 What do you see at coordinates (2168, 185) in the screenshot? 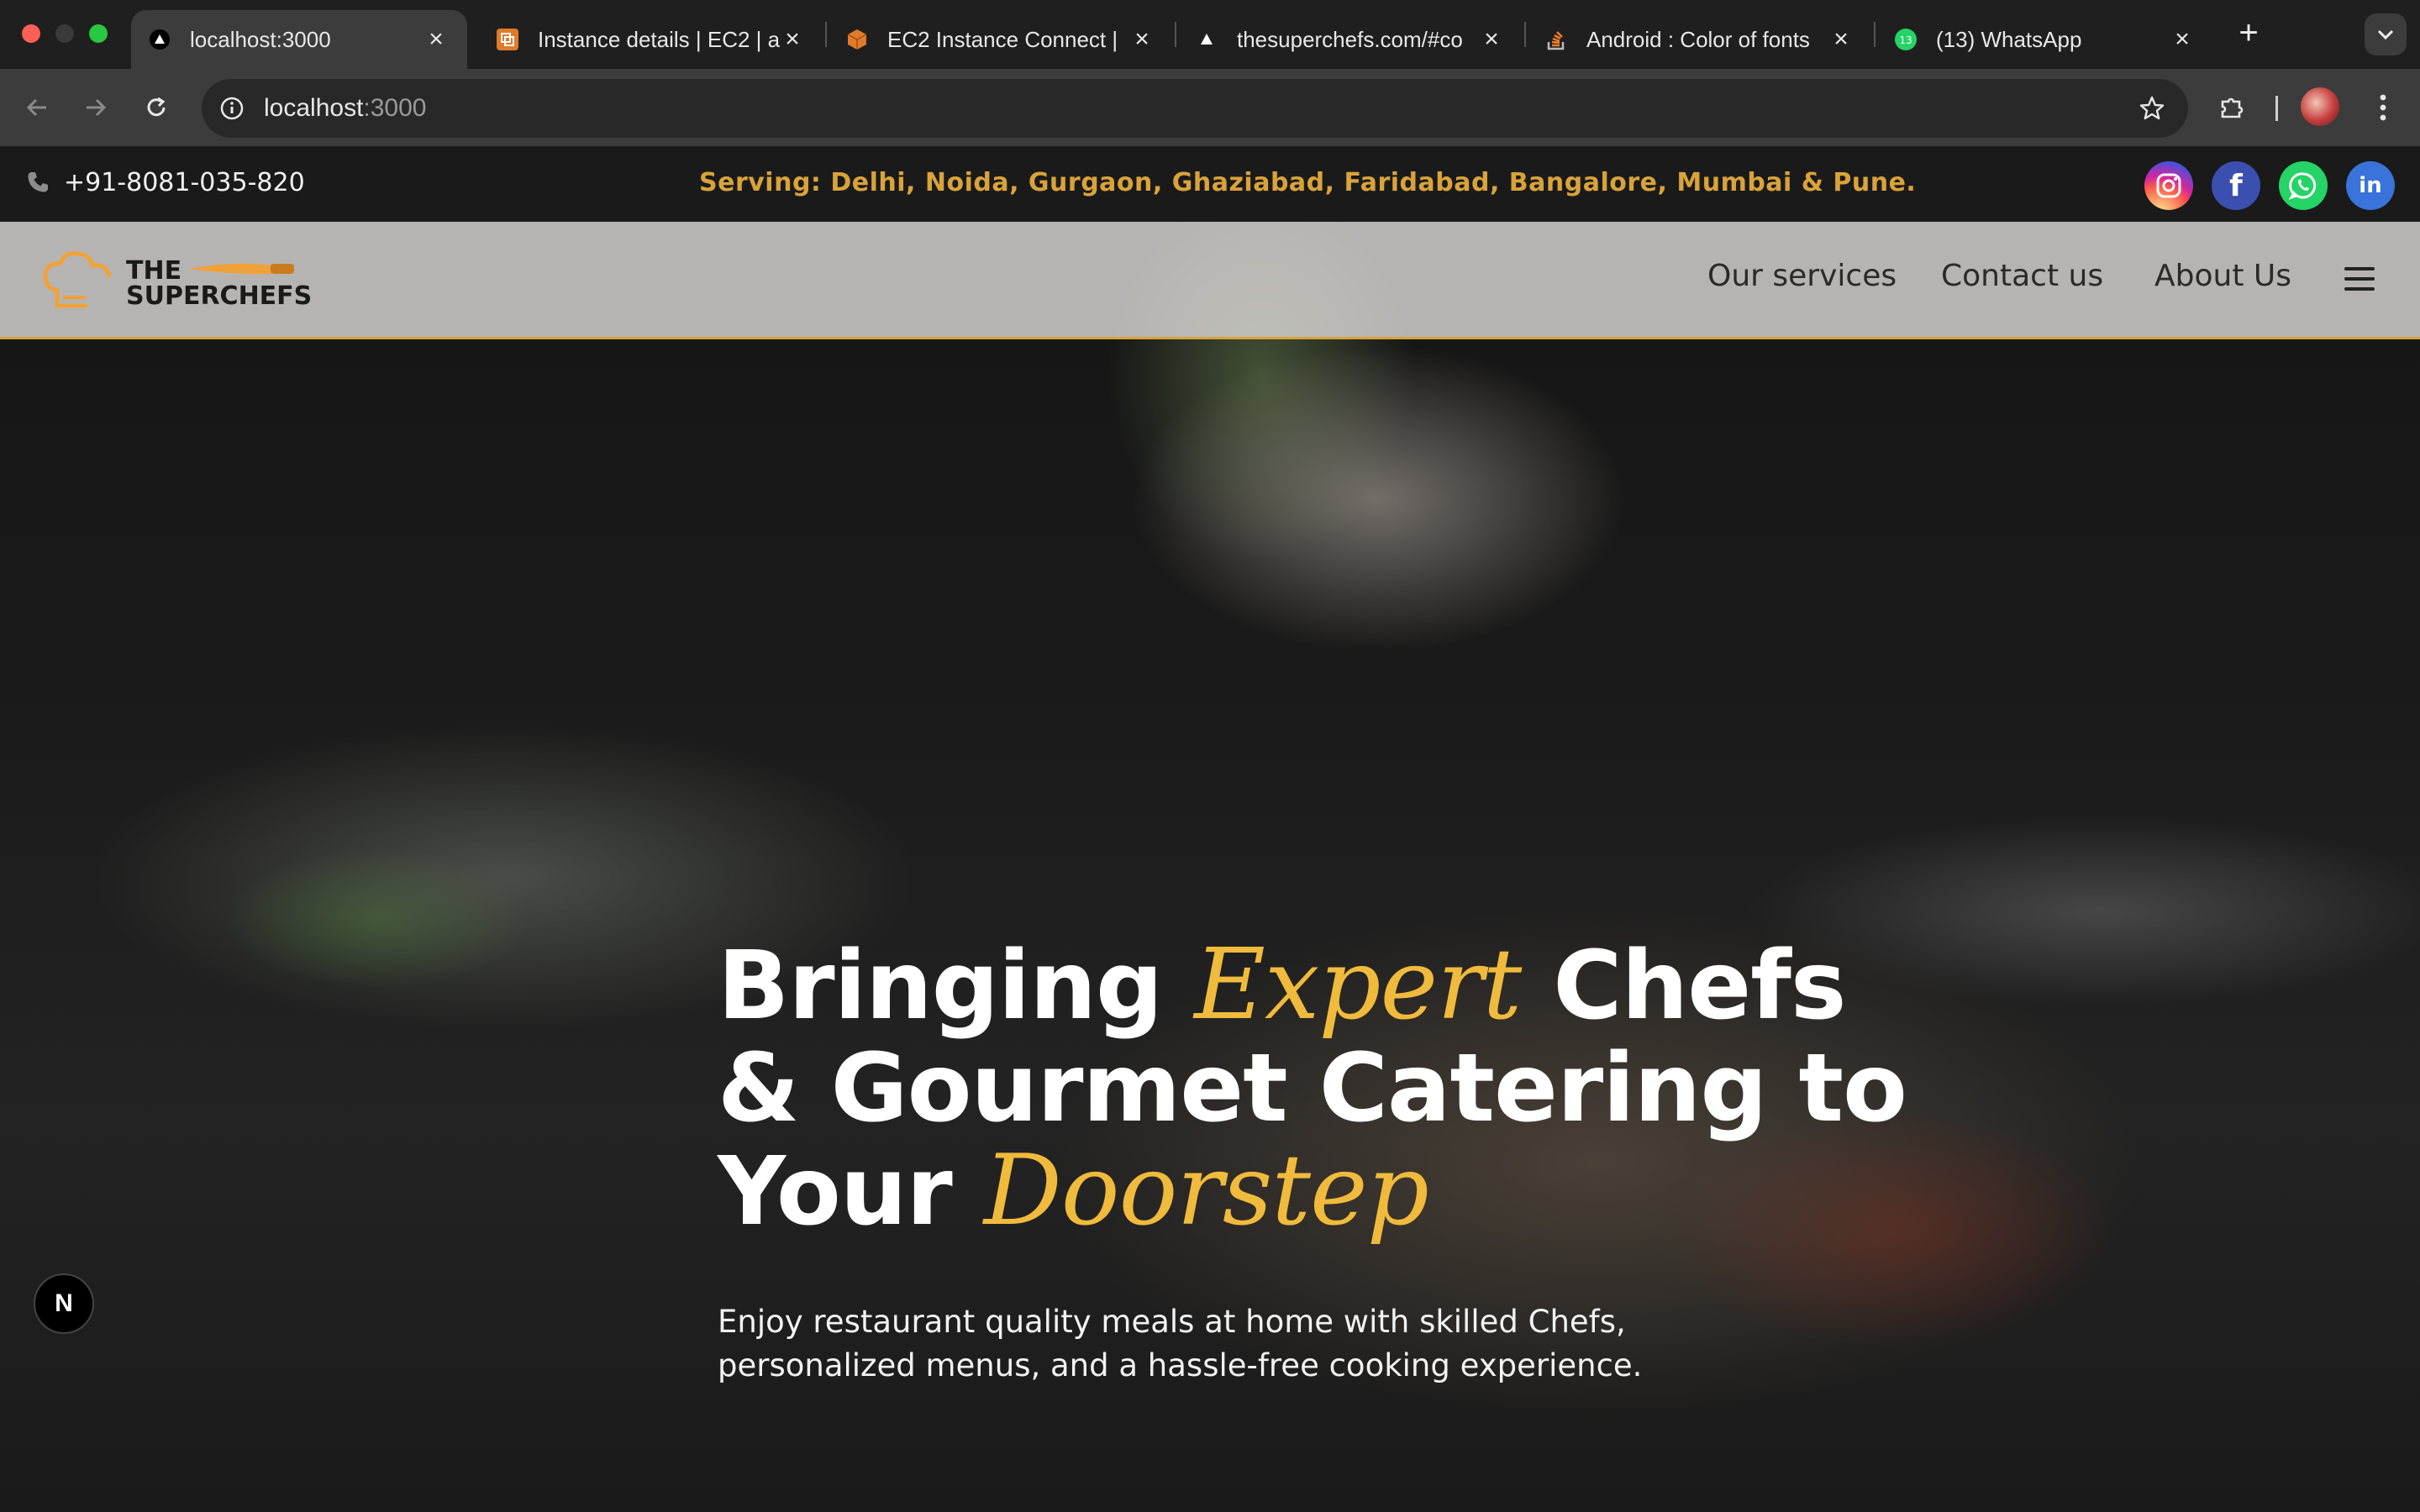
I see `instagram-icon` at bounding box center [2168, 185].